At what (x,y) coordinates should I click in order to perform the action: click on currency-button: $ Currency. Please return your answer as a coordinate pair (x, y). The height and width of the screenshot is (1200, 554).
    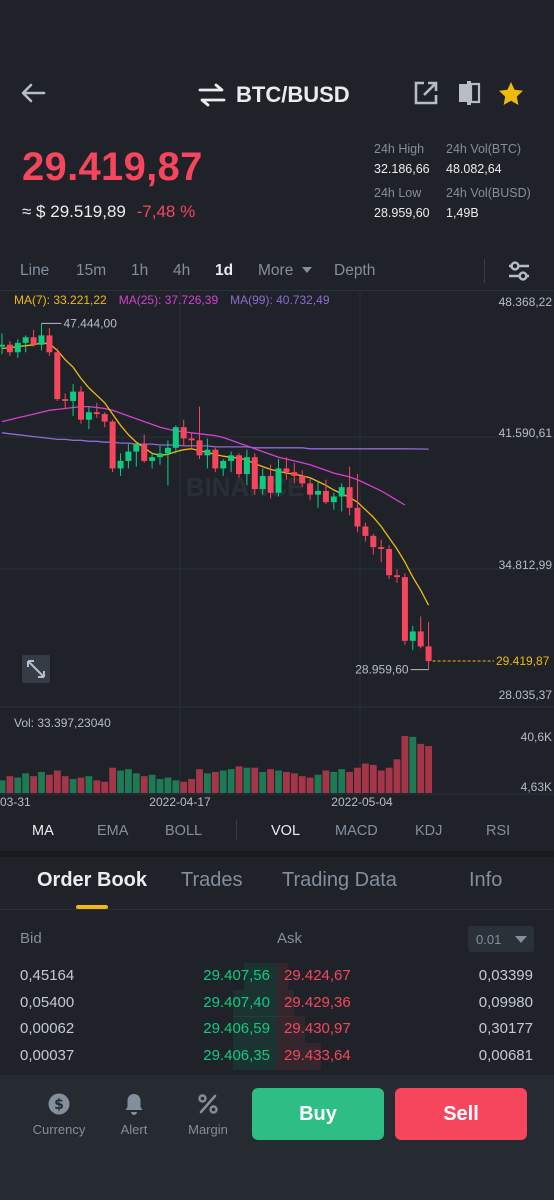
    Looking at the image, I should click on (59, 1114).